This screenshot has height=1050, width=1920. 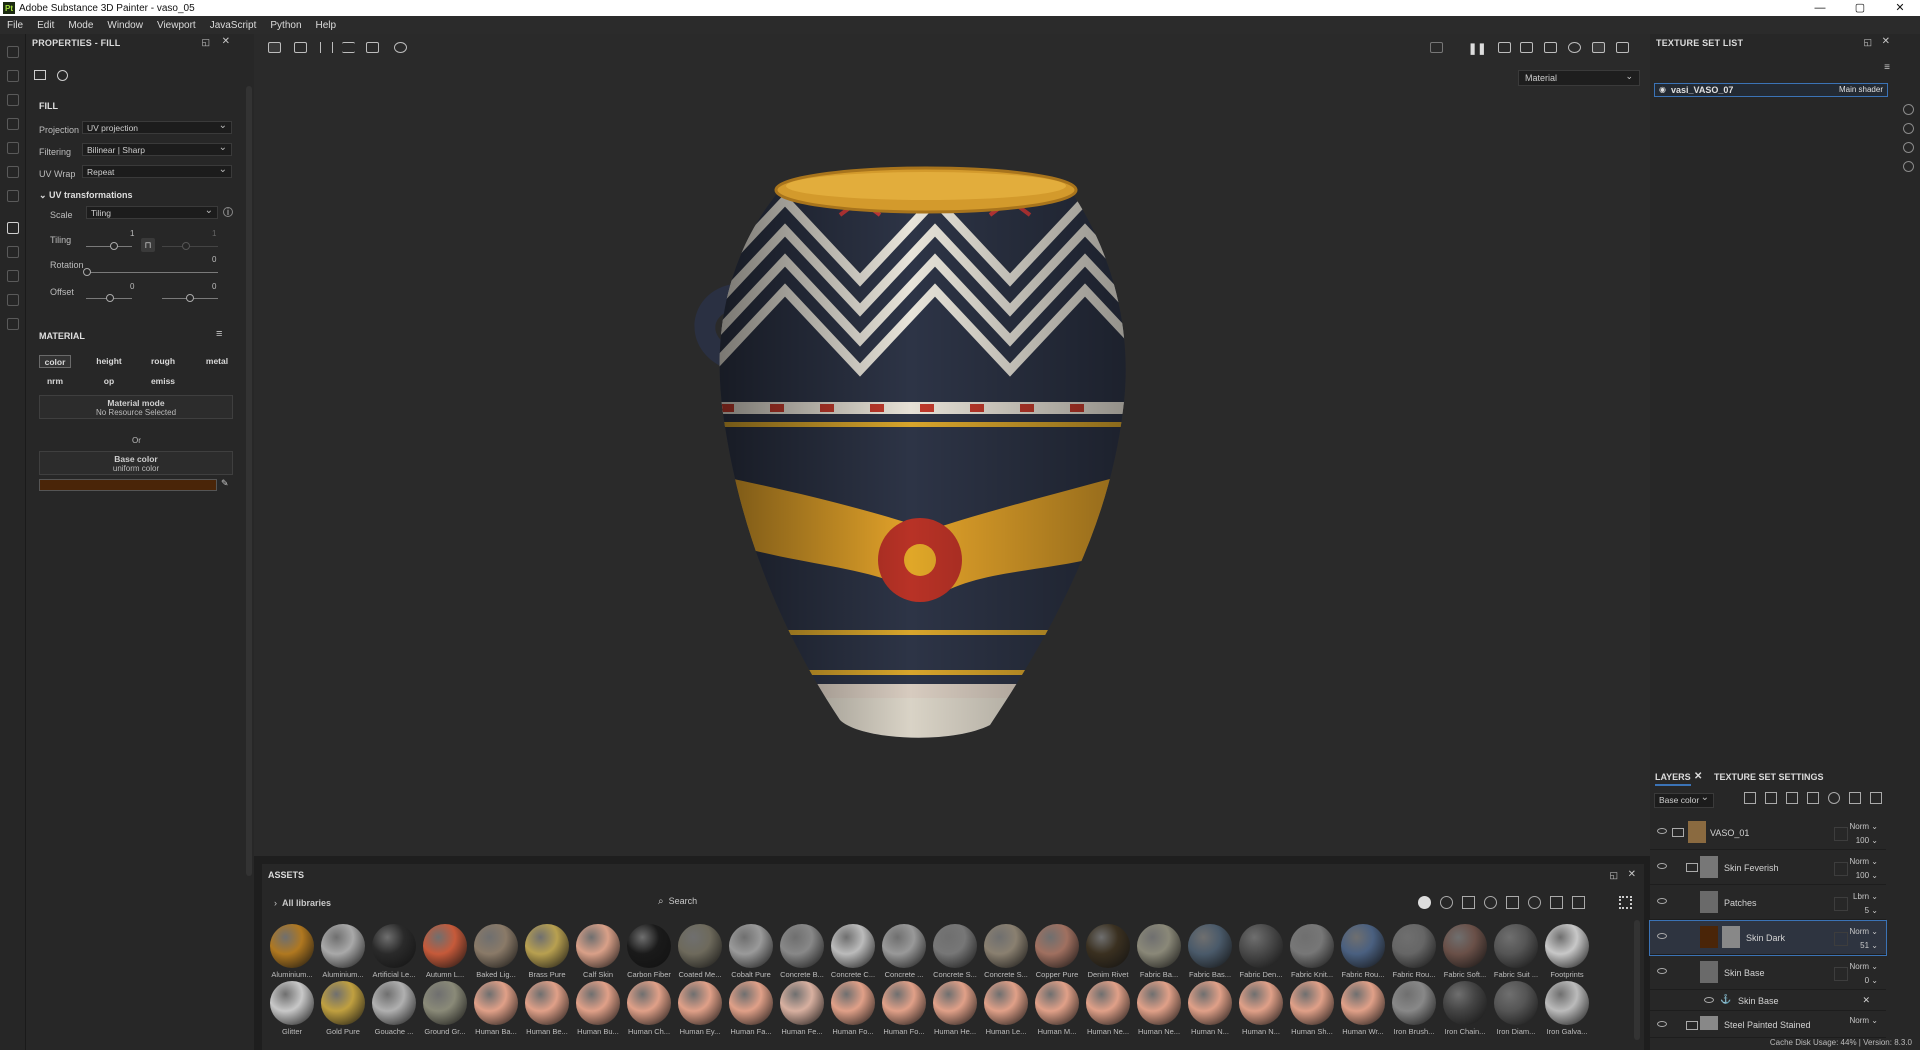 I want to click on geometry-mask-icon, so click(x=13, y=124).